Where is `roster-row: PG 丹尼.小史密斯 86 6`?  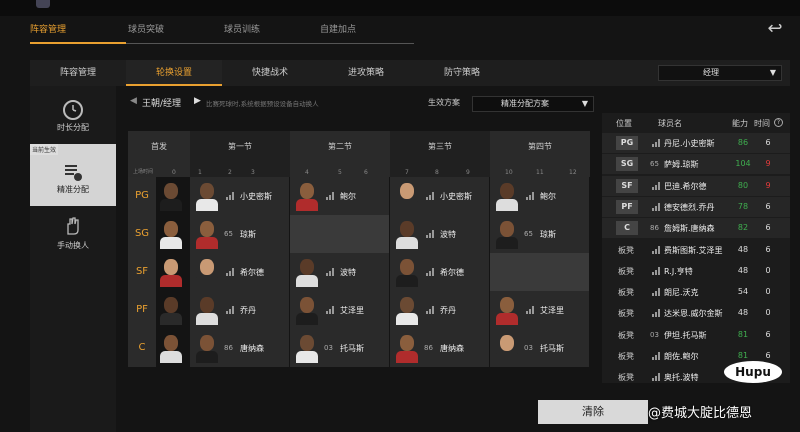 roster-row: PG 丹尼.小史密斯 86 6 is located at coordinates (696, 143).